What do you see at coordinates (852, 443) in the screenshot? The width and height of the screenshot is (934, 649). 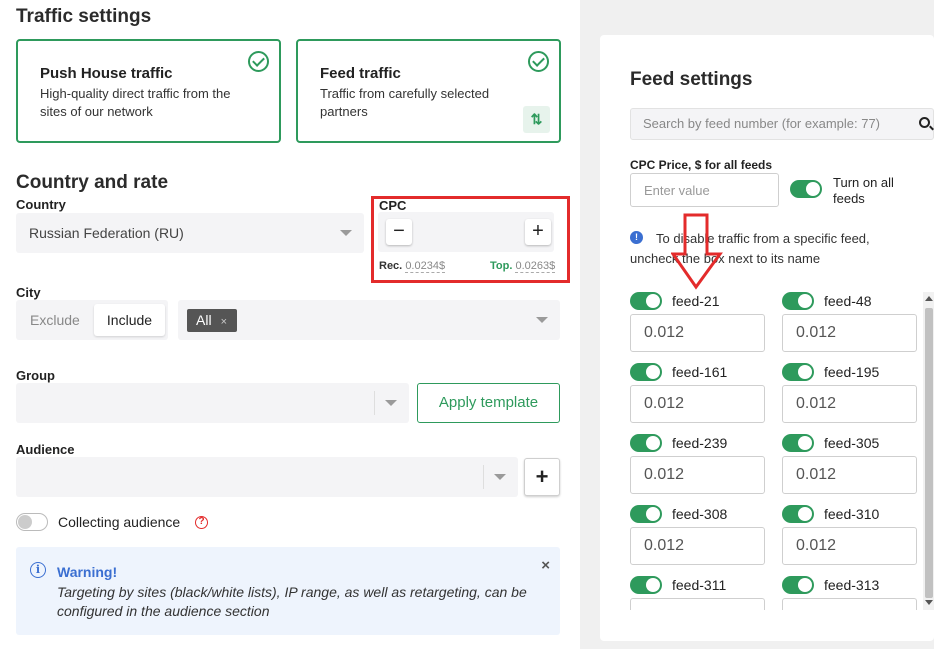 I see `feed-name: feed-305` at bounding box center [852, 443].